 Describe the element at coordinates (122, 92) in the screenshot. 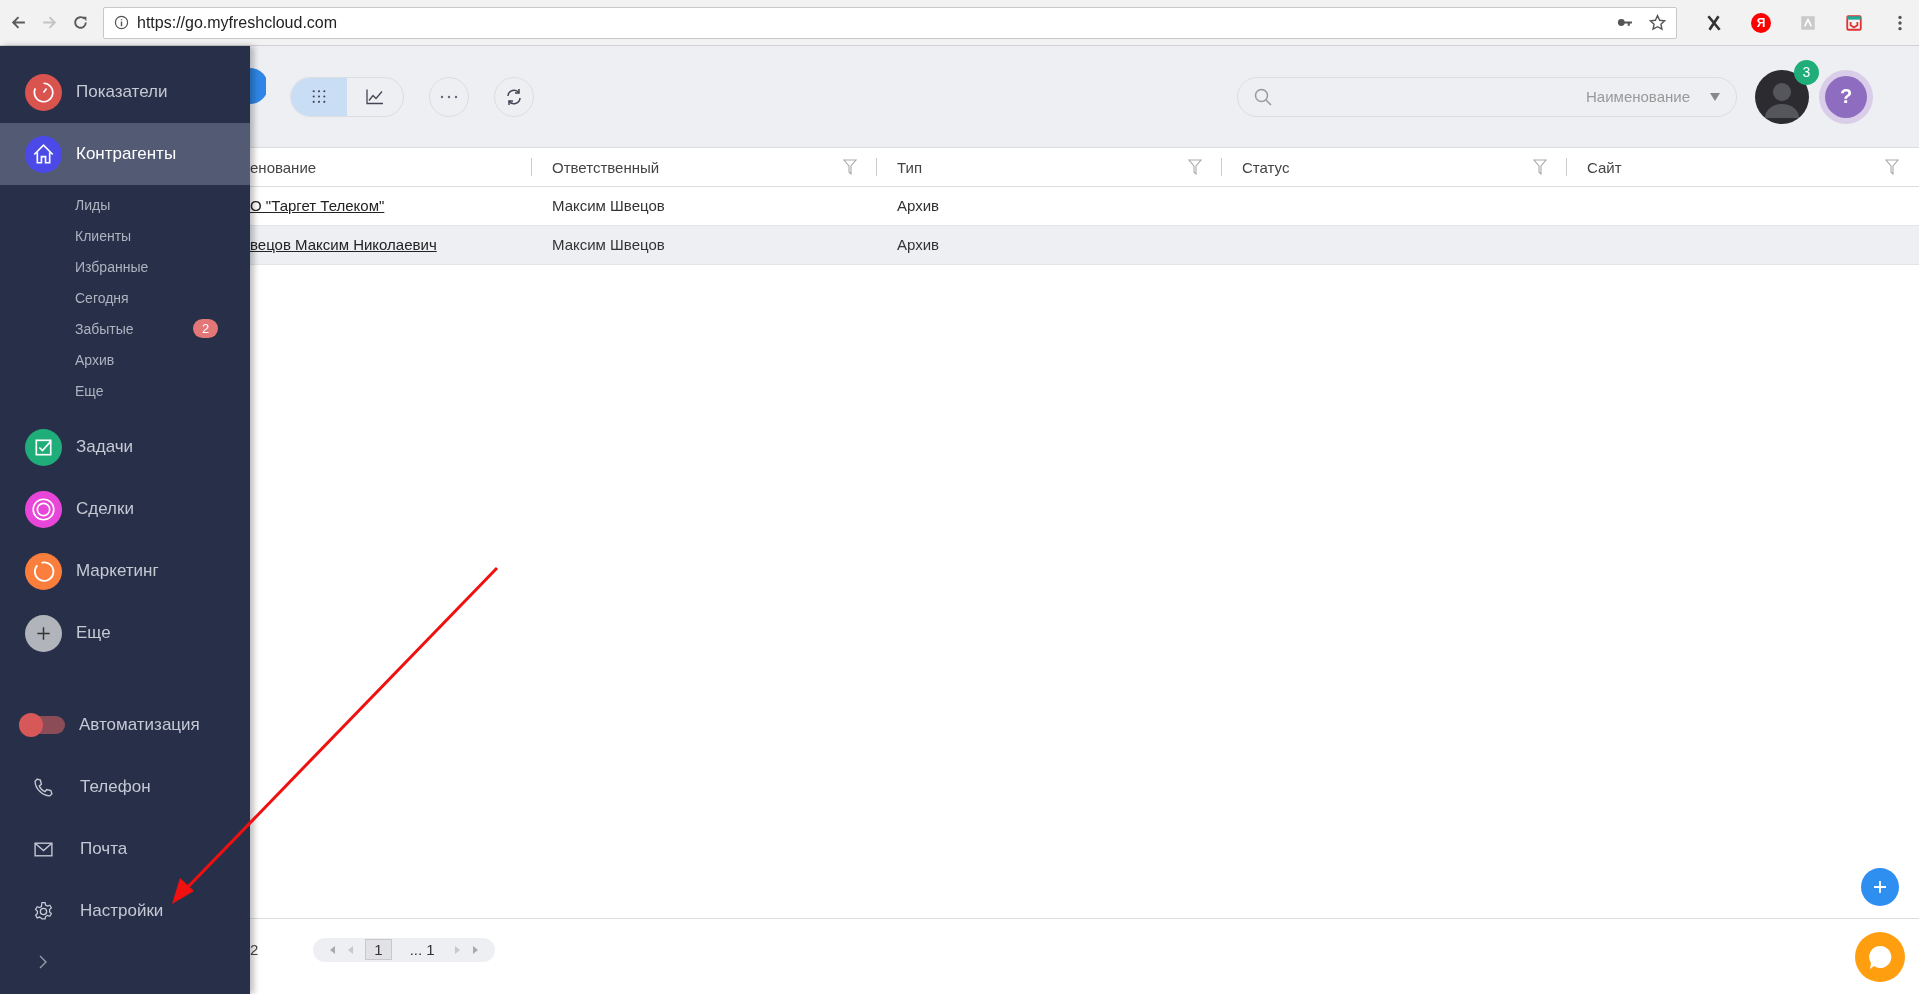

I see `sidebar-label: Показатели` at that location.